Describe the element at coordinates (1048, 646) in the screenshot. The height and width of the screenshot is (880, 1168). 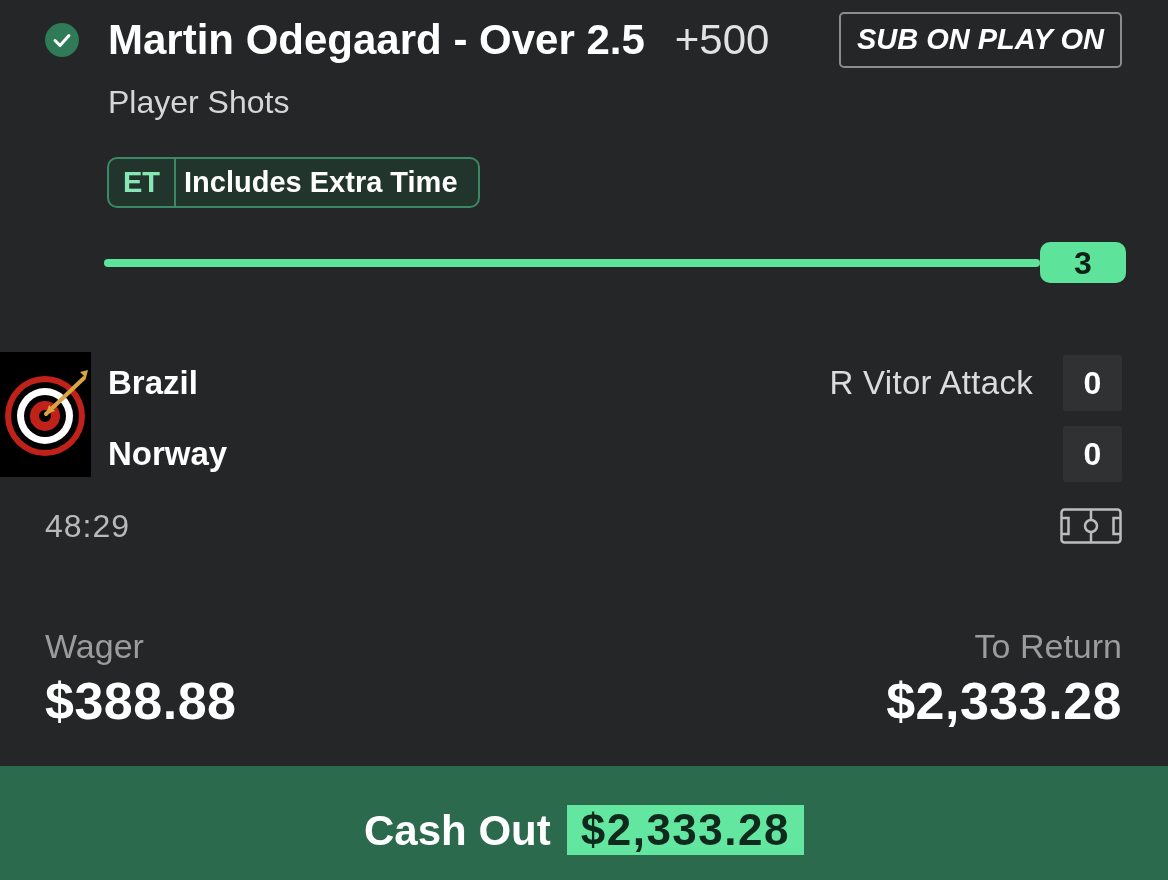
I see `return-label: To Return` at that location.